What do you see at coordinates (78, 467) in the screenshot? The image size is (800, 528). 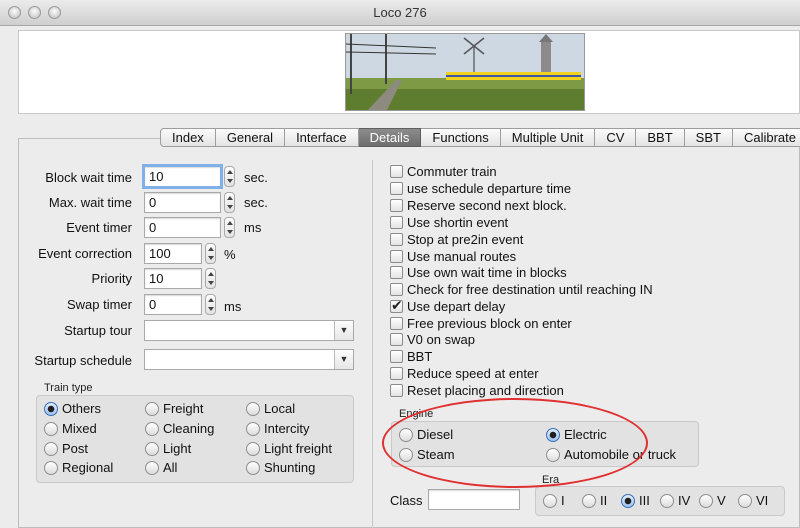 I see `train-type-regional: Regional` at bounding box center [78, 467].